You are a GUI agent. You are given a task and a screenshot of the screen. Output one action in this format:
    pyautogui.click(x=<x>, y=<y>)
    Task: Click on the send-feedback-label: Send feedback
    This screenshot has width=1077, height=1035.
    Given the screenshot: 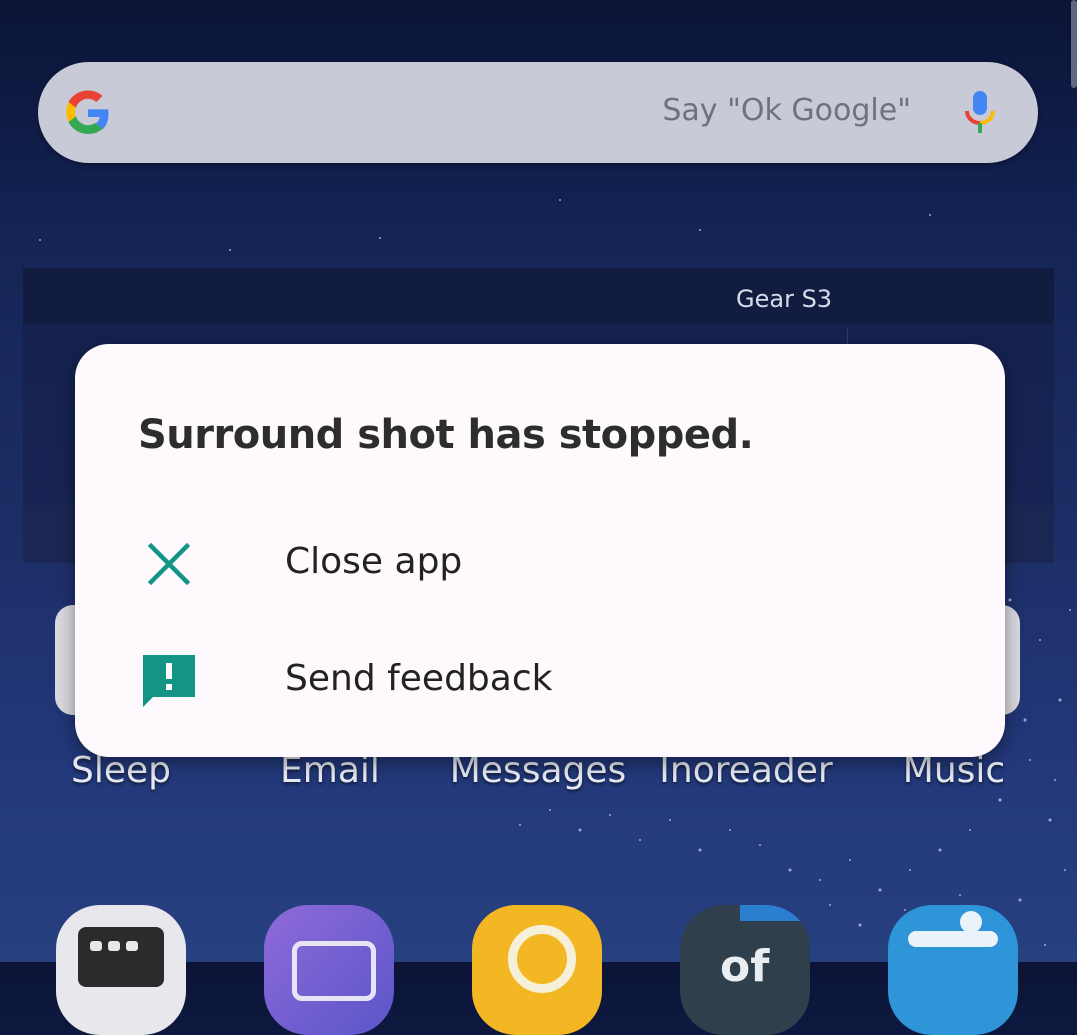 What is the action you would take?
    pyautogui.click(x=419, y=678)
    